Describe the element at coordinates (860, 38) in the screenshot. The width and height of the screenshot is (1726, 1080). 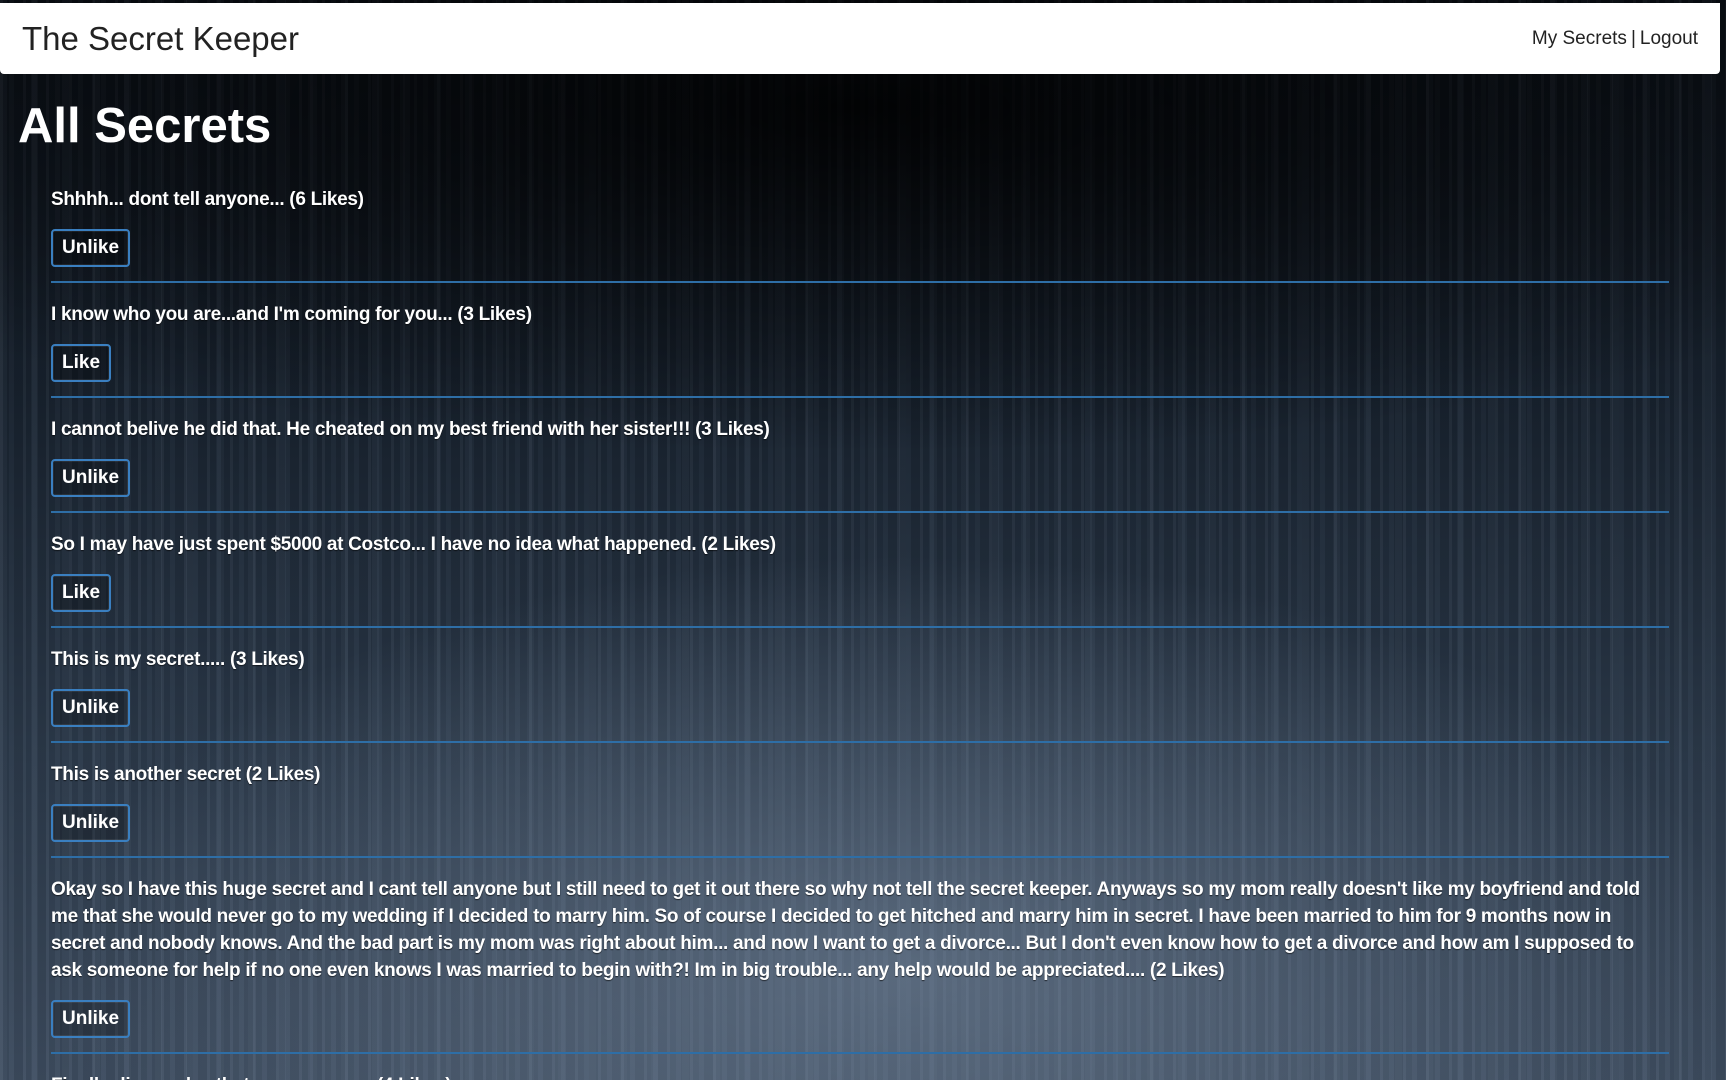
I see `top-navbar: The Secret Keeper My Secrets | Logout` at that location.